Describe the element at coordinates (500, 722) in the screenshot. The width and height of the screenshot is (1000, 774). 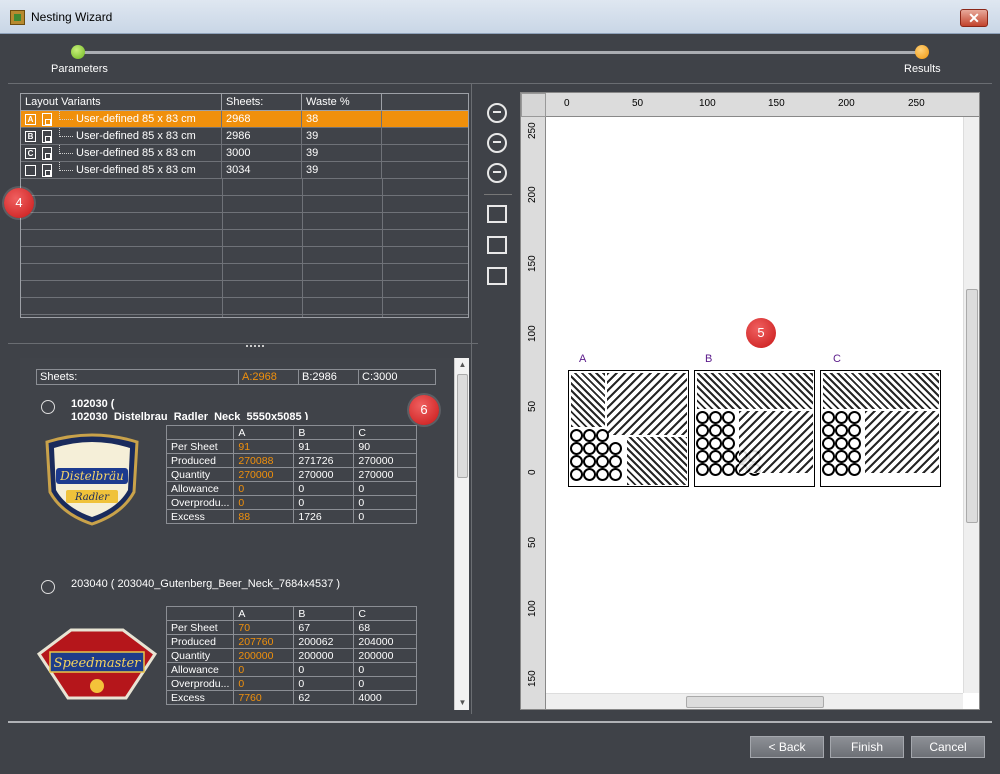
I see `footer-divider` at that location.